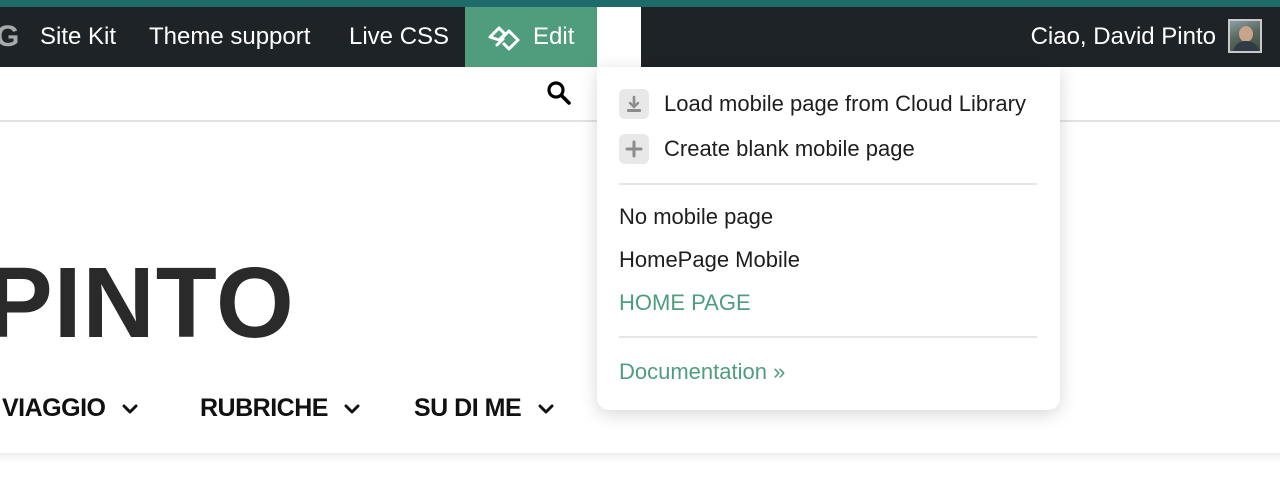  What do you see at coordinates (264, 408) in the screenshot?
I see `nav-item-label: RUBRICHE` at bounding box center [264, 408].